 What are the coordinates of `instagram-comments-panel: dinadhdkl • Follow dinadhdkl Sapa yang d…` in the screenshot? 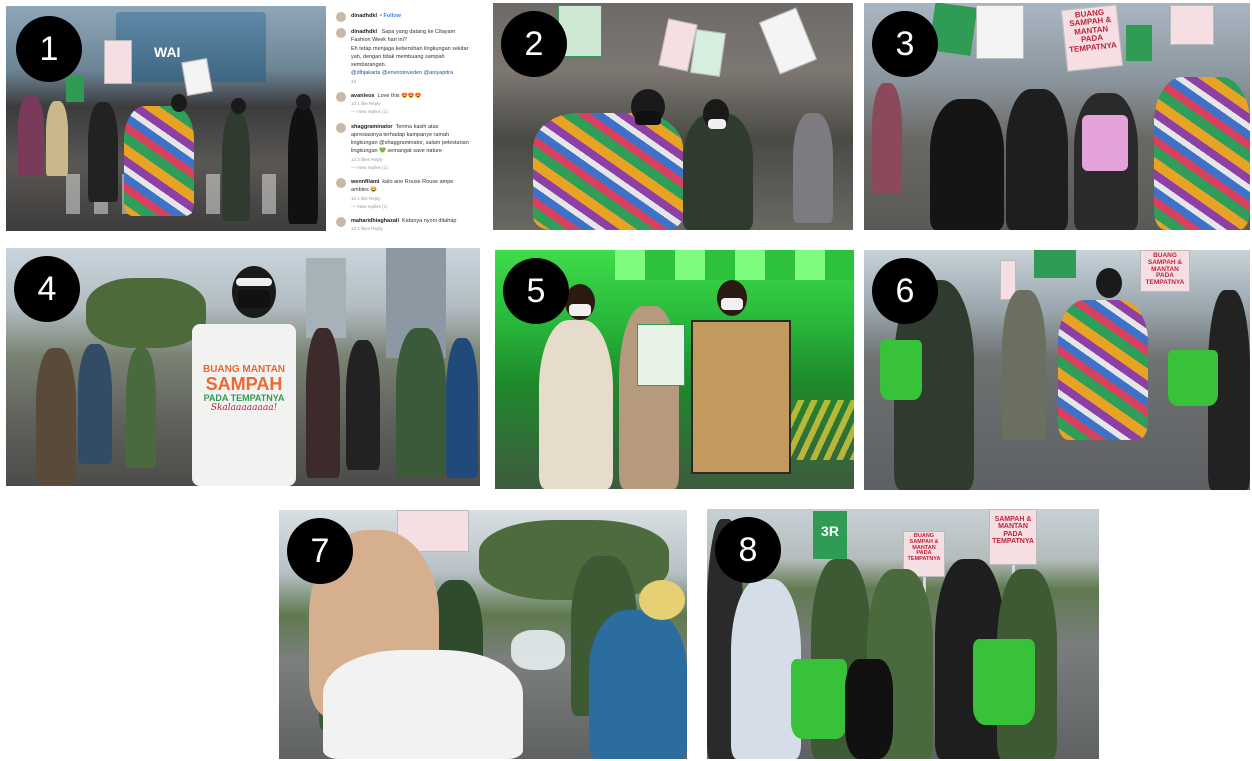 It's located at (403, 118).